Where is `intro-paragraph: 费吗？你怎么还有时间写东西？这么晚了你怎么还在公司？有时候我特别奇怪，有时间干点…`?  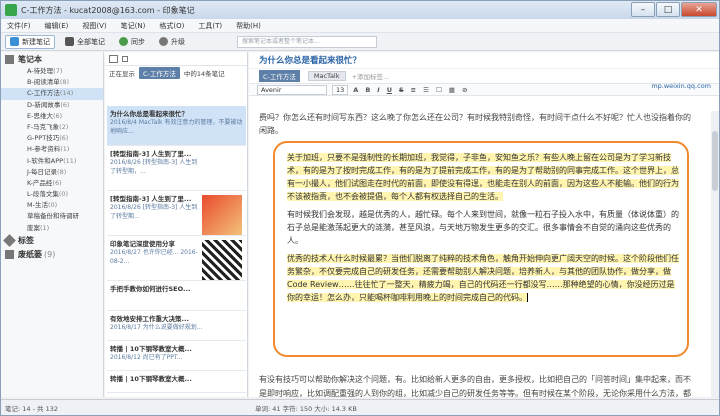
intro-paragraph: 费吗？你怎么还有时间写东西？这么晚了你怎么还在公司？有时候我特别奇怪，有时间干点… is located at coordinates (475, 124).